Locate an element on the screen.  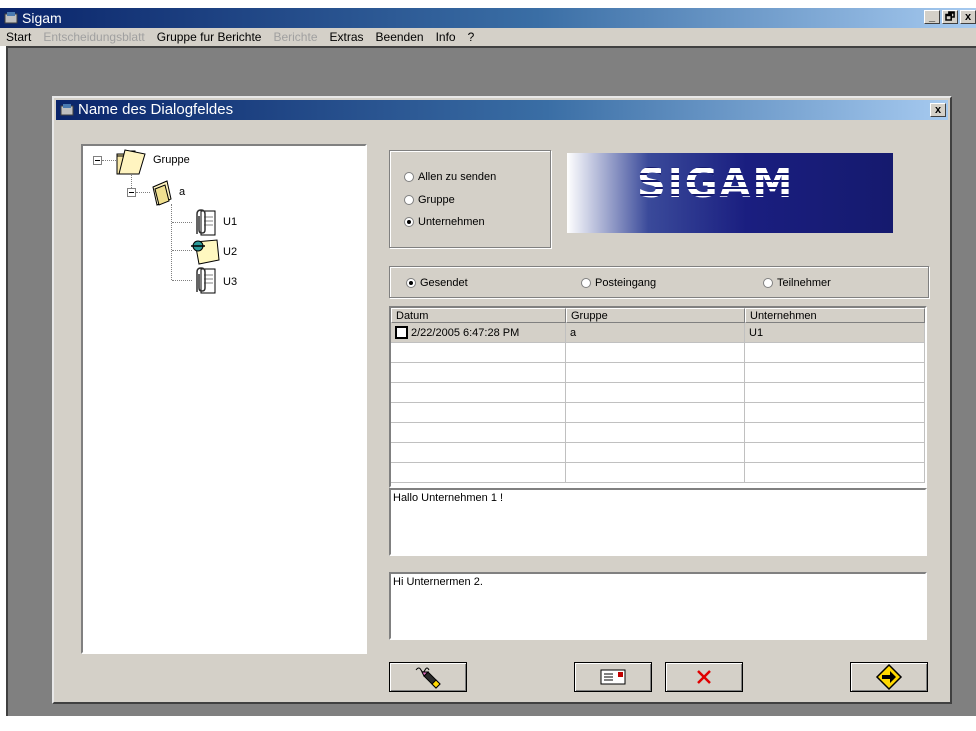
radio-posteingang: Posteingang is located at coordinates (618, 283).